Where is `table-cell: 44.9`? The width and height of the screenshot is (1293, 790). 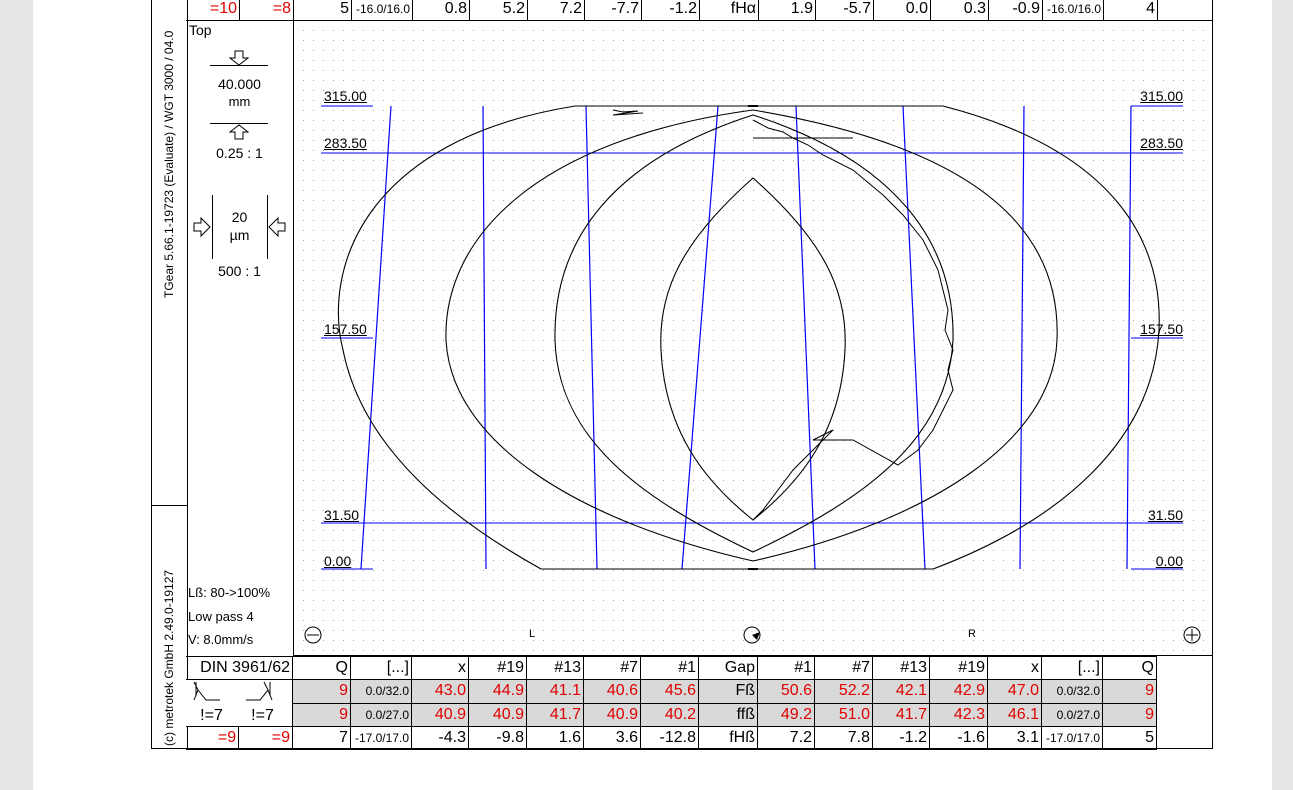
table-cell: 44.9 is located at coordinates (497, 691).